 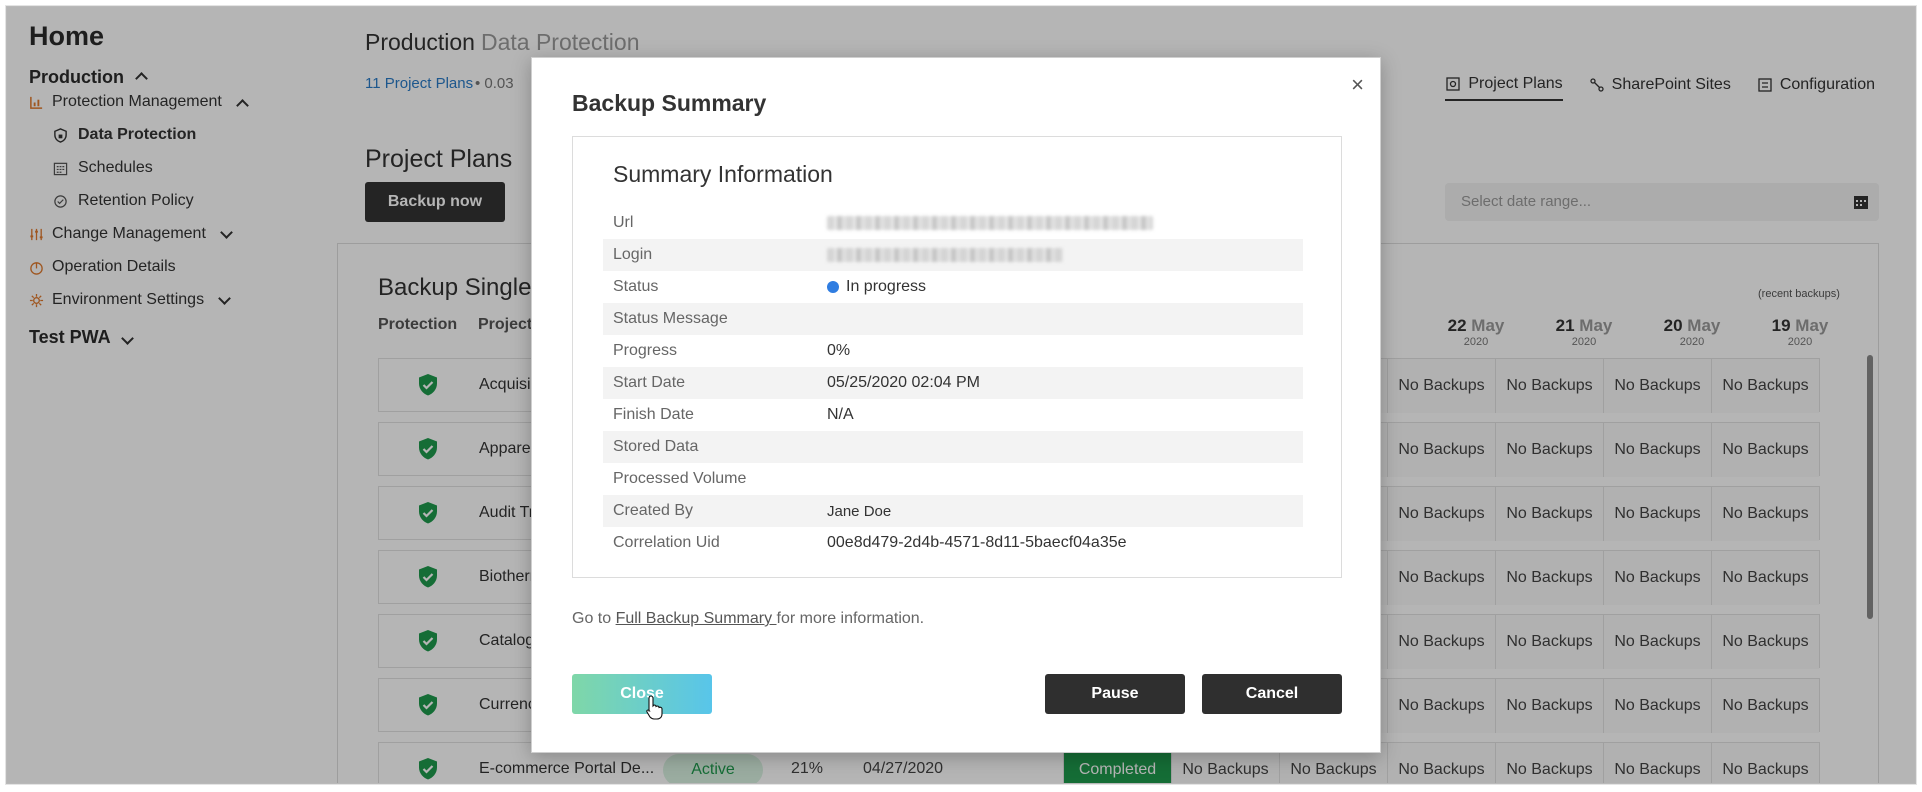 What do you see at coordinates (649, 382) in the screenshot?
I see `summary-label: Start Date` at bounding box center [649, 382].